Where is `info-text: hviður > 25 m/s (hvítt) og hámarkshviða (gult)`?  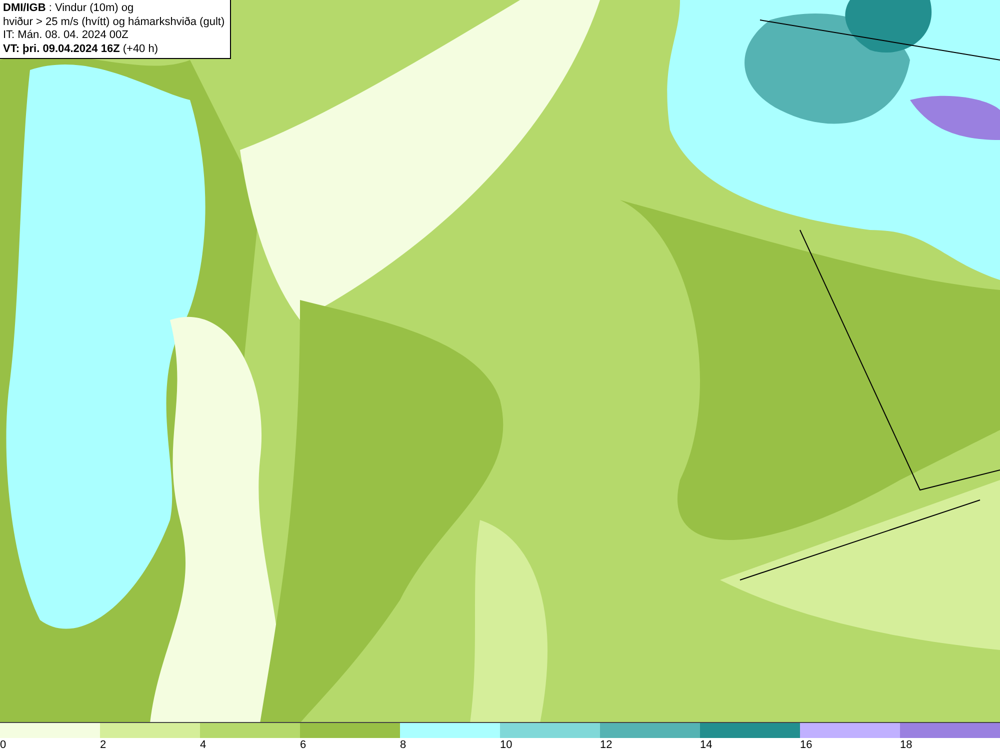
info-text: hviður > 25 m/s (hvítt) og hámarkshviða (gult) is located at coordinates (114, 22).